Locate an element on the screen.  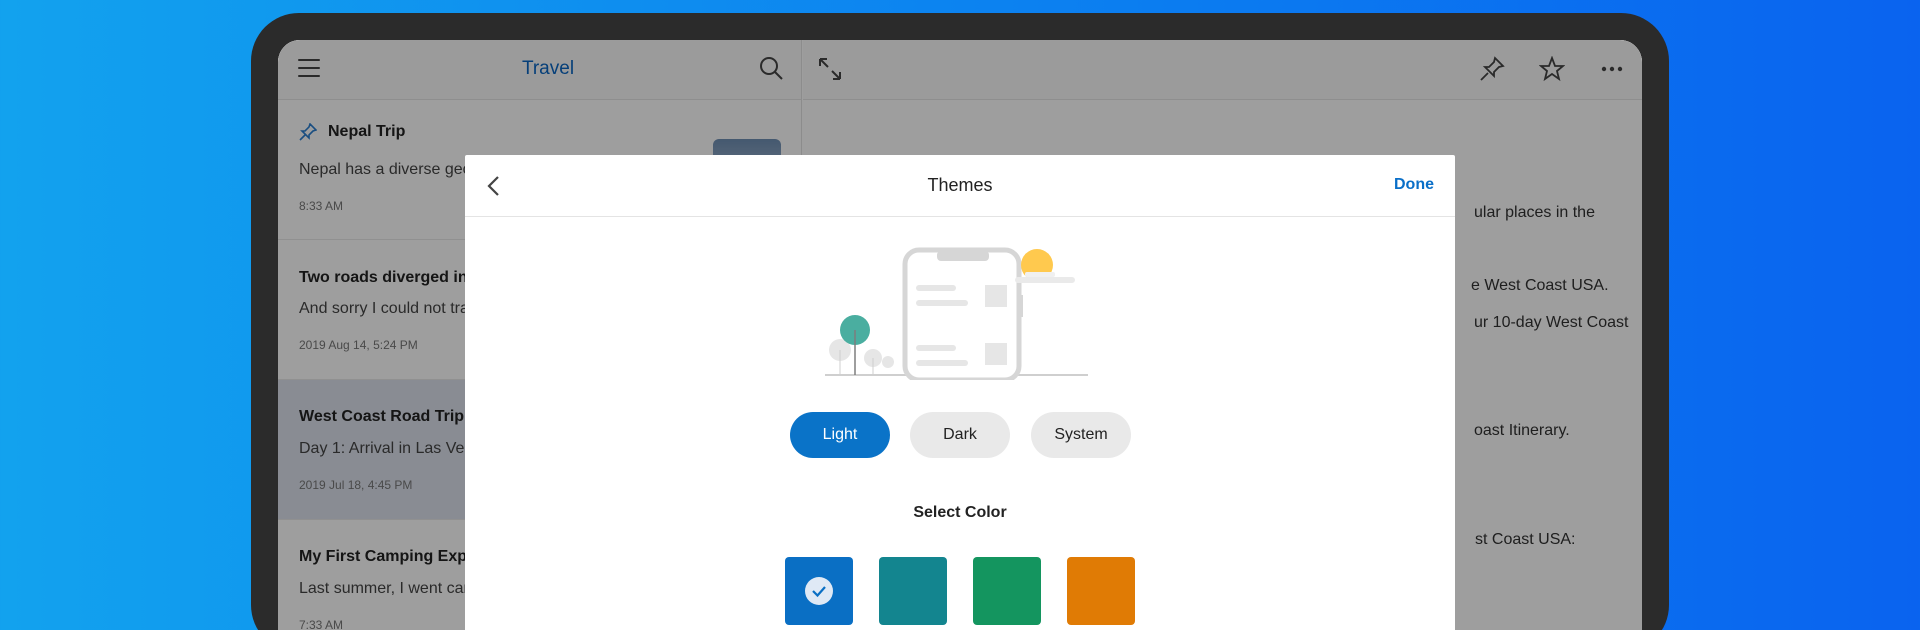
color-swatch-teal is located at coordinates (913, 591).